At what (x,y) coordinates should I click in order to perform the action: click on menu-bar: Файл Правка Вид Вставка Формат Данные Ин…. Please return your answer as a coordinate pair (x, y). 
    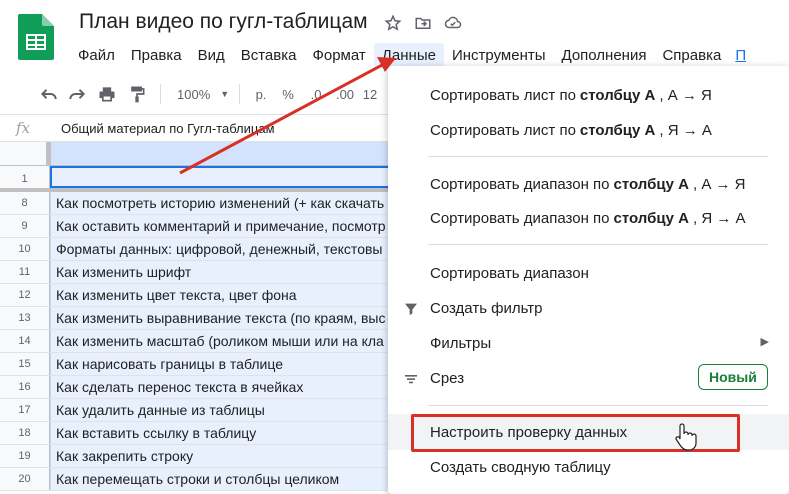
    Looking at the image, I should click on (408, 55).